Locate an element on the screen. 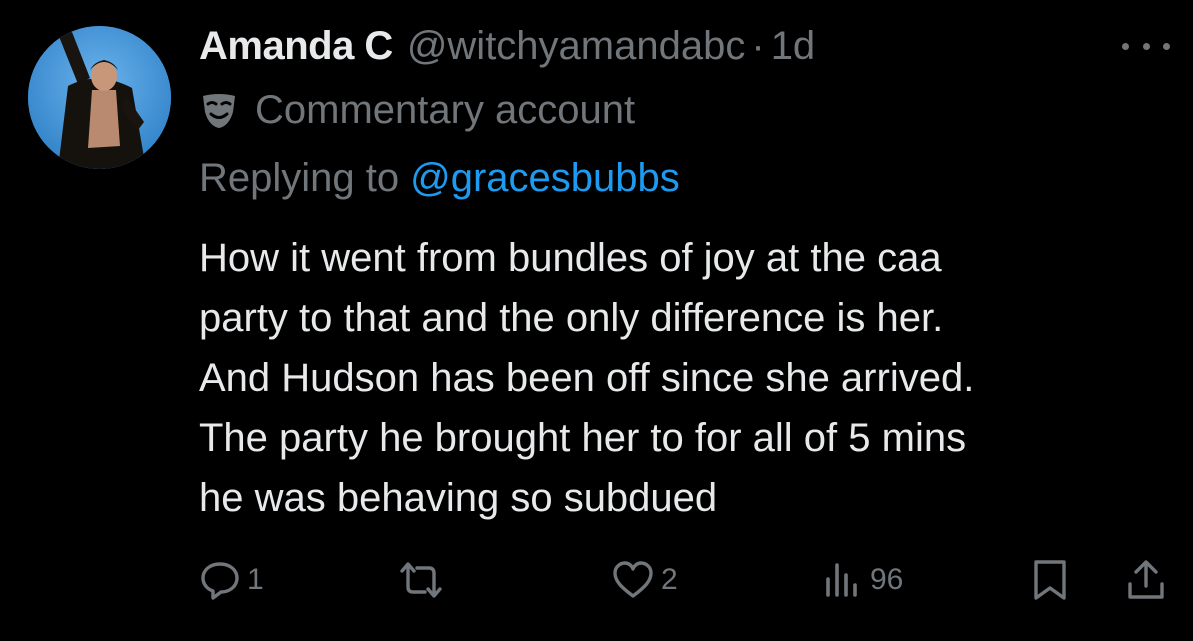  reply-prefix: Replying to is located at coordinates (299, 177).